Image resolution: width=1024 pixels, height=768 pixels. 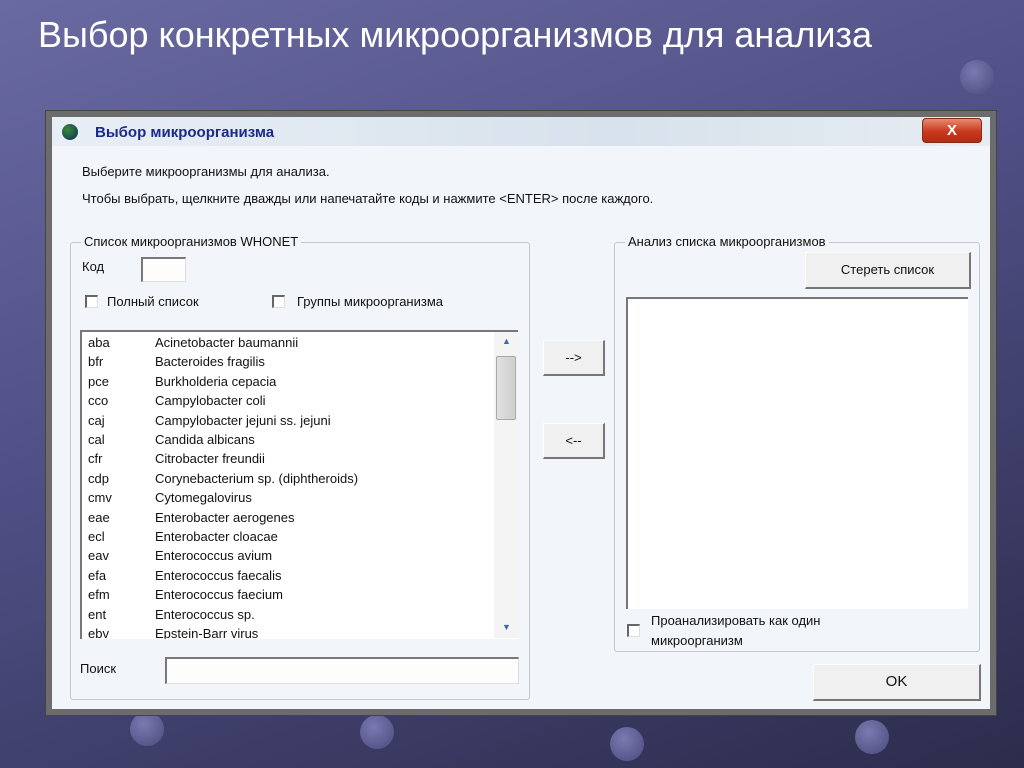 I want to click on organism-code: pce, so click(x=98, y=381).